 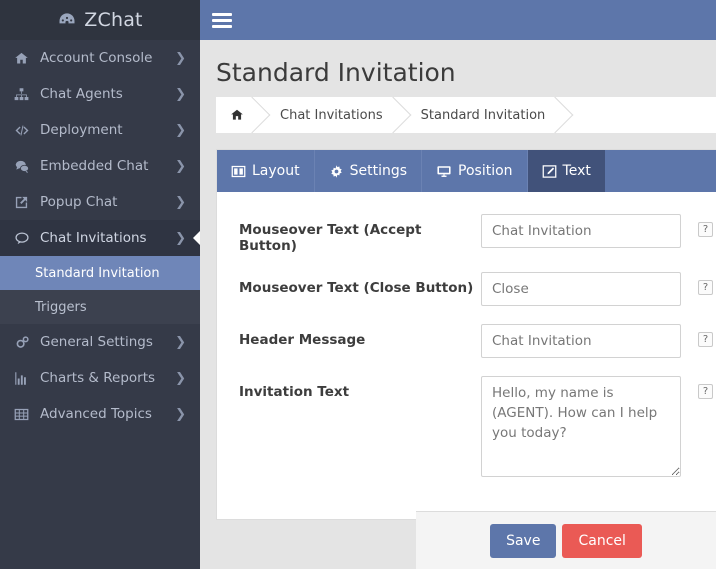 What do you see at coordinates (356, 288) in the screenshot?
I see `field-label: Mouseover Text (Close Button)` at bounding box center [356, 288].